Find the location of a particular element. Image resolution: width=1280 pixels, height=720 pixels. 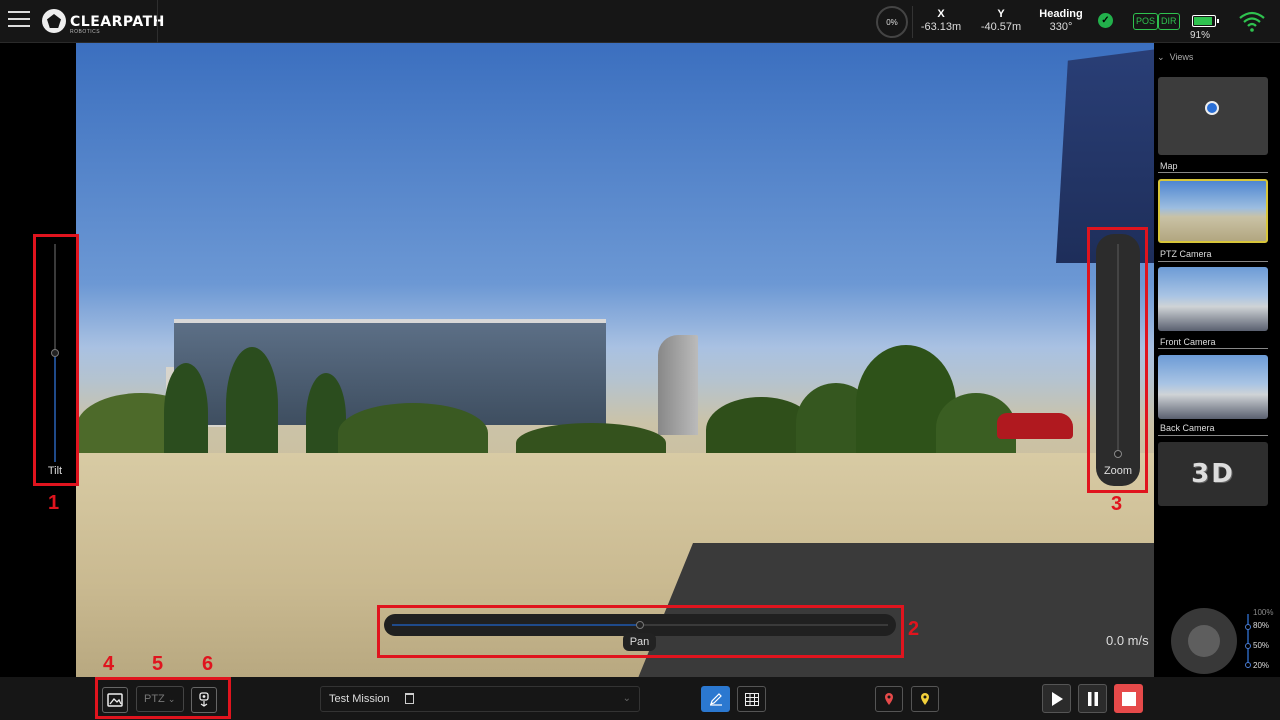

speed-tick: 80% is located at coordinates (1261, 625).